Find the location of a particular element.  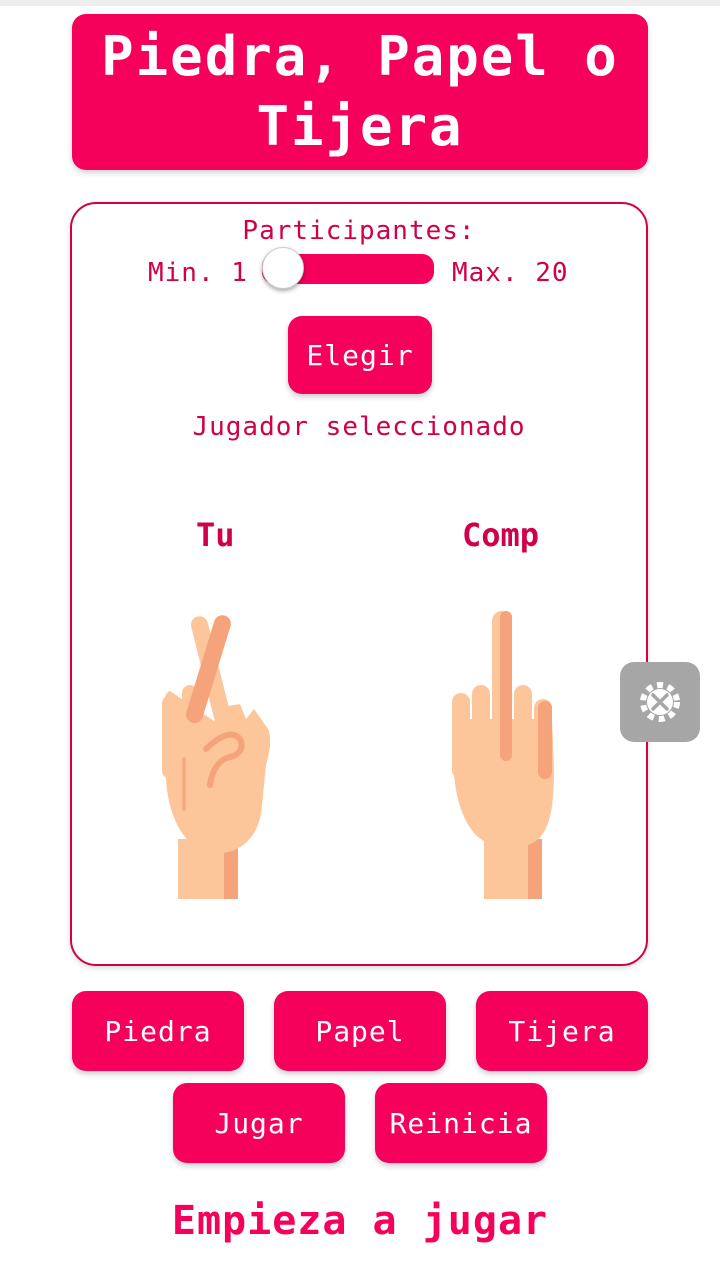

title-banner: Piedra, Papel o Tijera is located at coordinates (360, 92).